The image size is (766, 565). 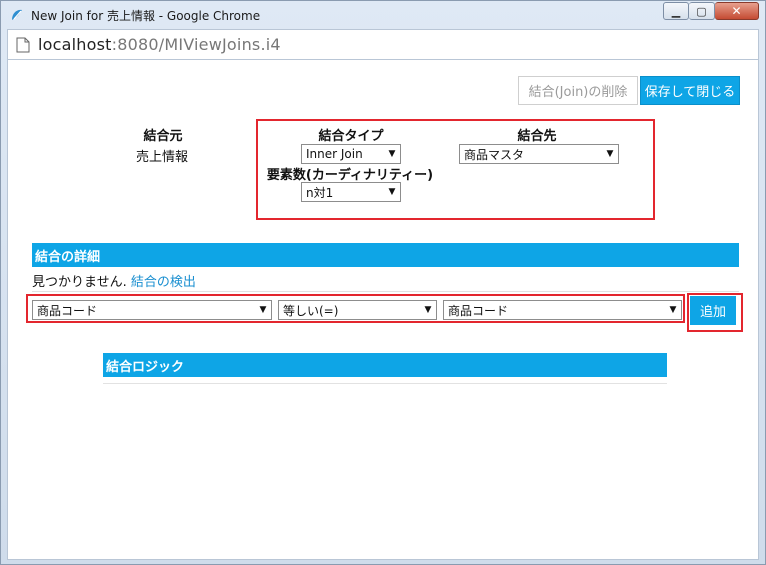 I want to click on operator-select: 等しい(=) ▼, so click(x=357, y=310).